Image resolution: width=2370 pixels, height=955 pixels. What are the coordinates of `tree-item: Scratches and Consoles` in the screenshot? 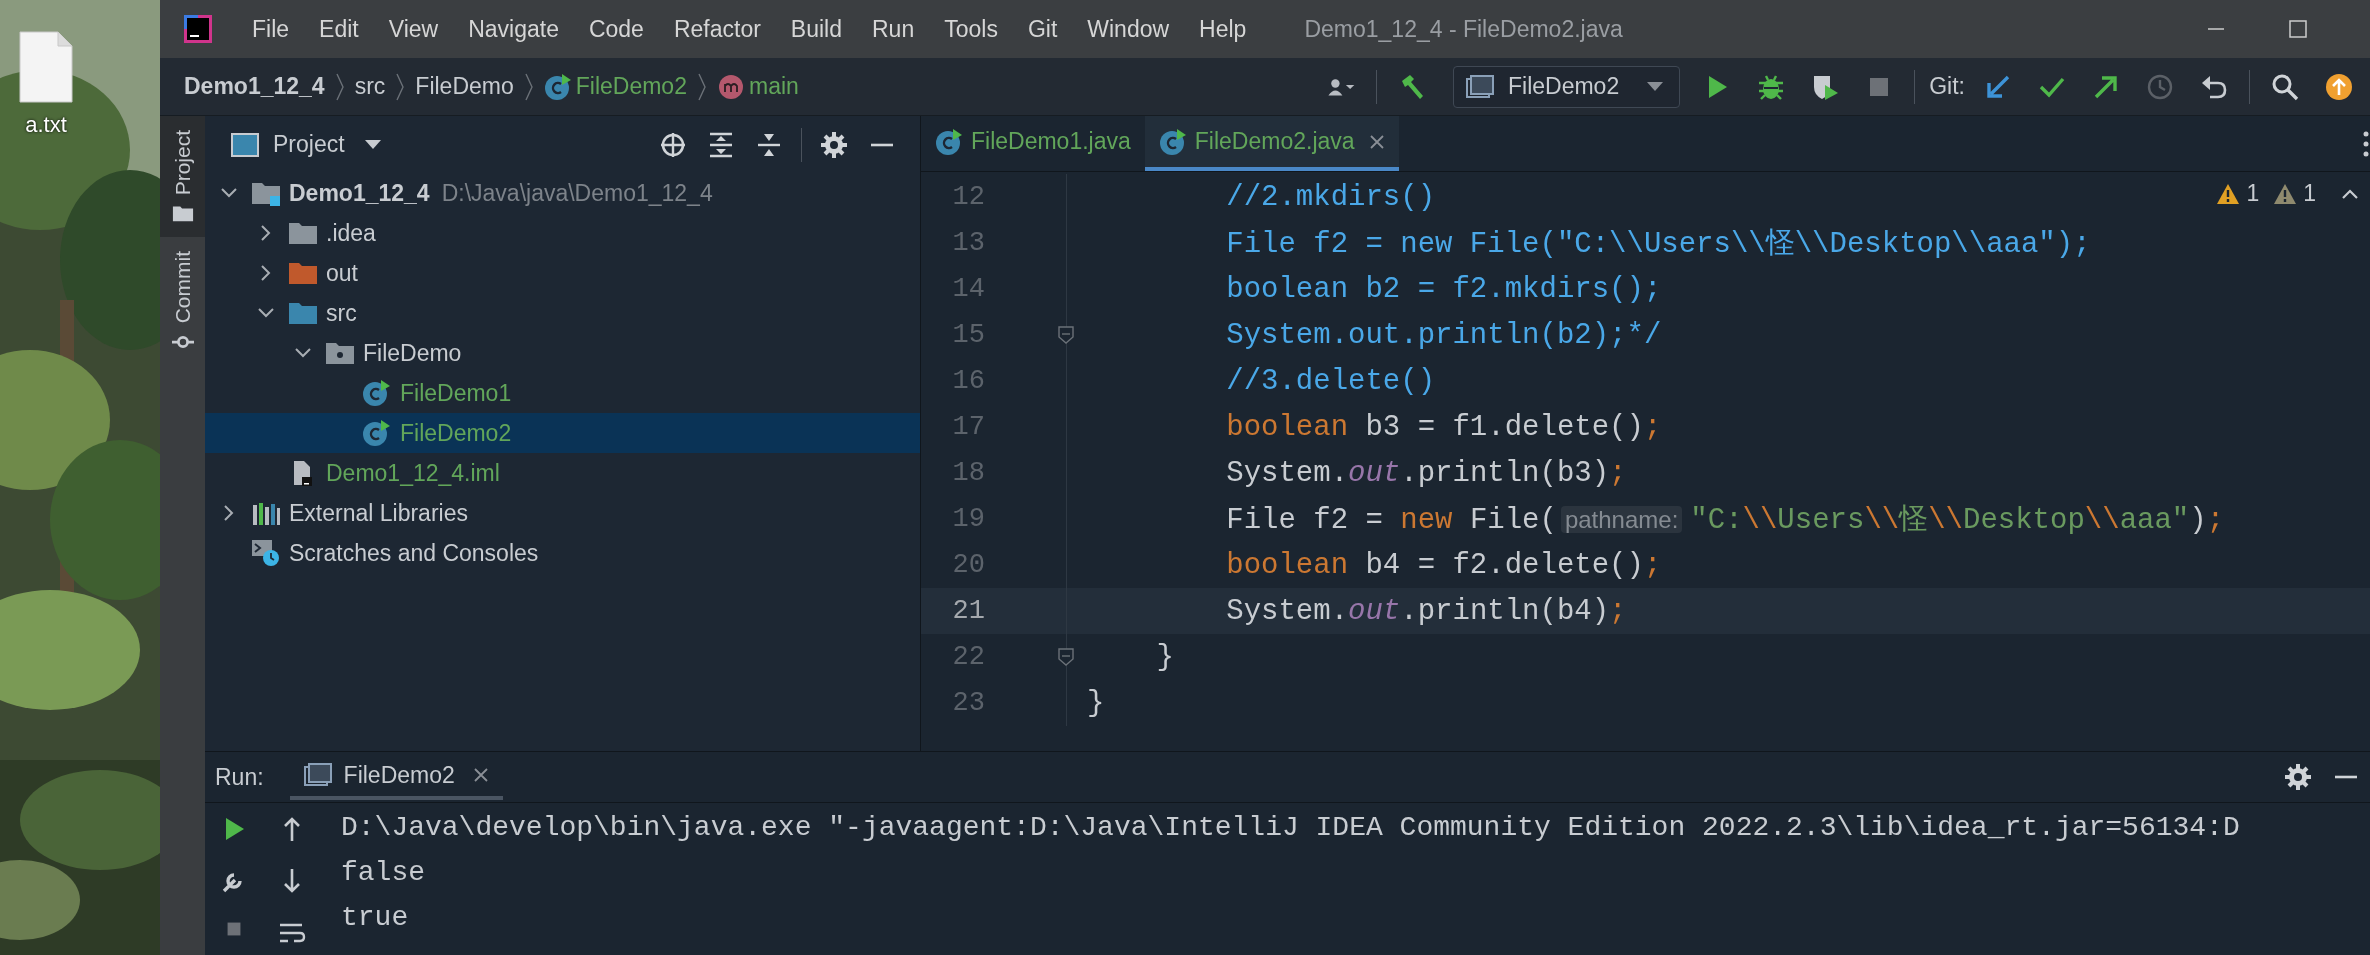 It's located at (562, 553).